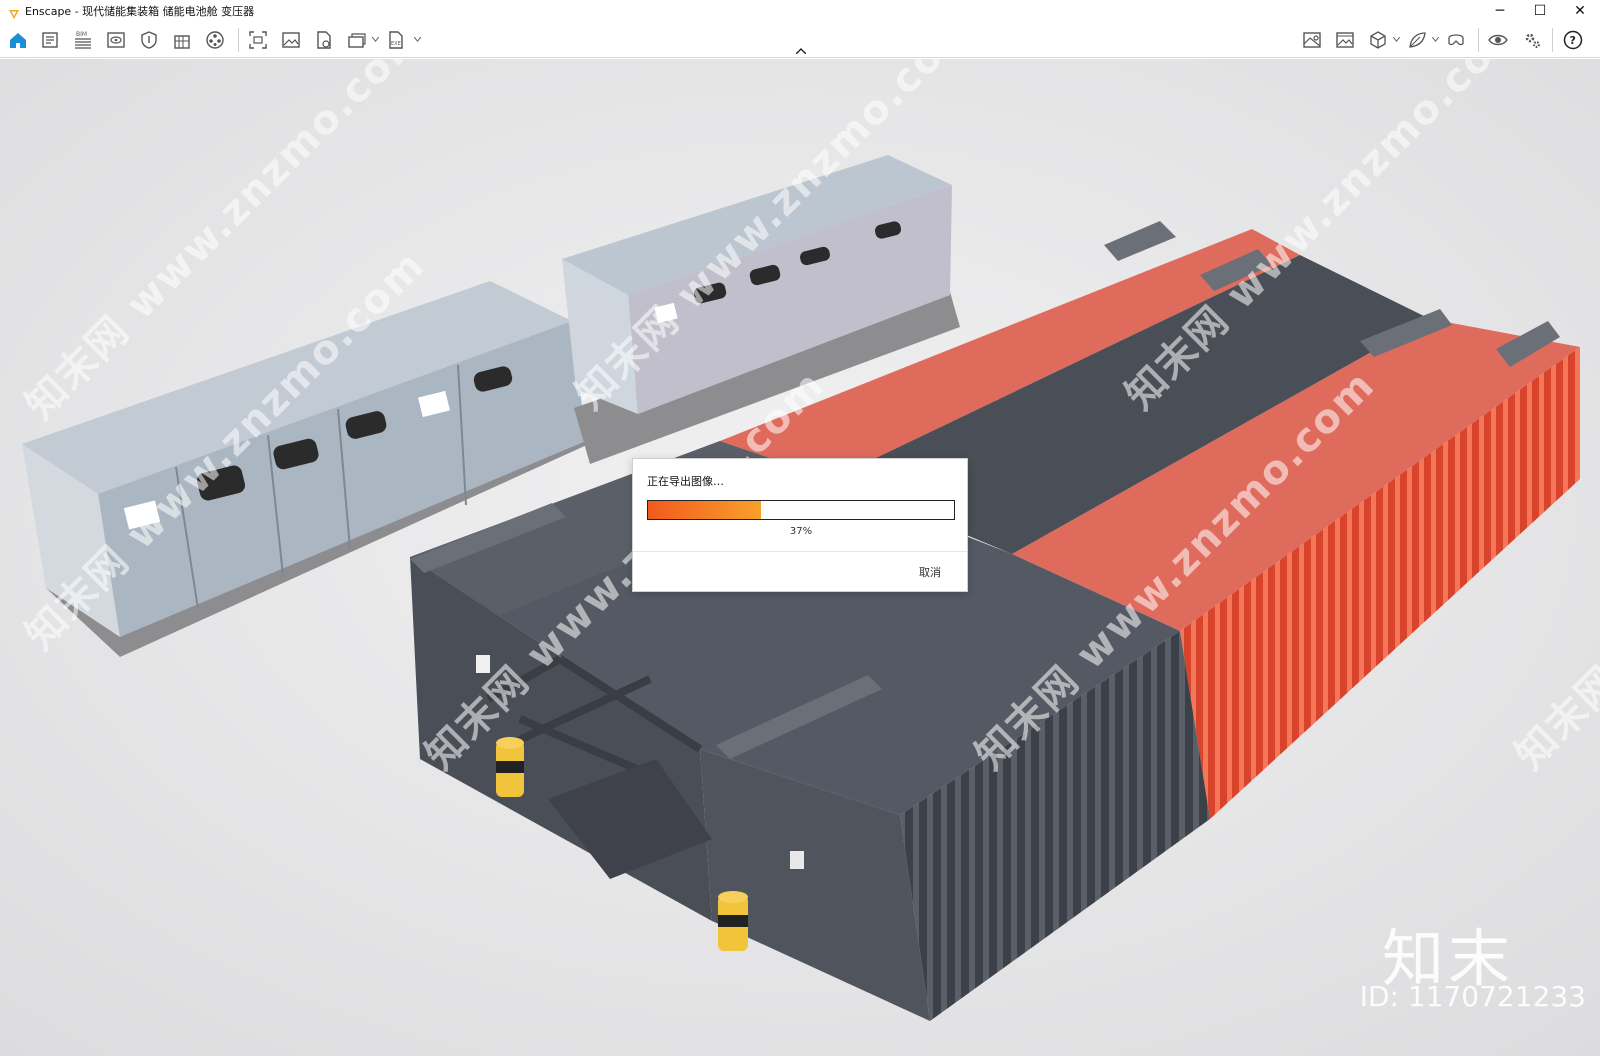 The image size is (1600, 1056). I want to click on window-controls: ─ ☐ ✕, so click(1540, 11).